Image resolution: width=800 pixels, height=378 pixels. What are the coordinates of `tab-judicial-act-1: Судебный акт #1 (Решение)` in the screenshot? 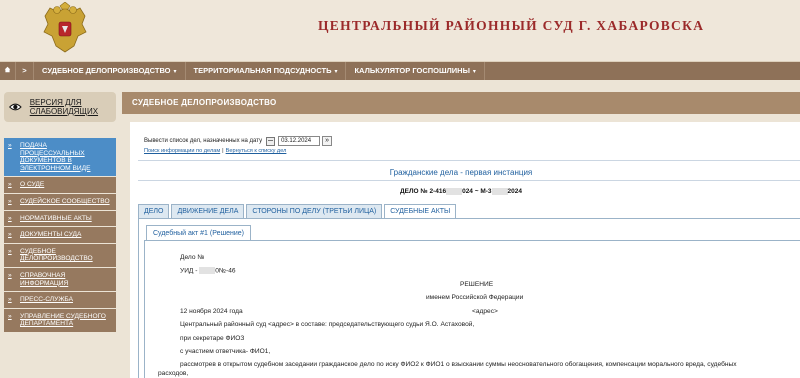 It's located at (198, 232).